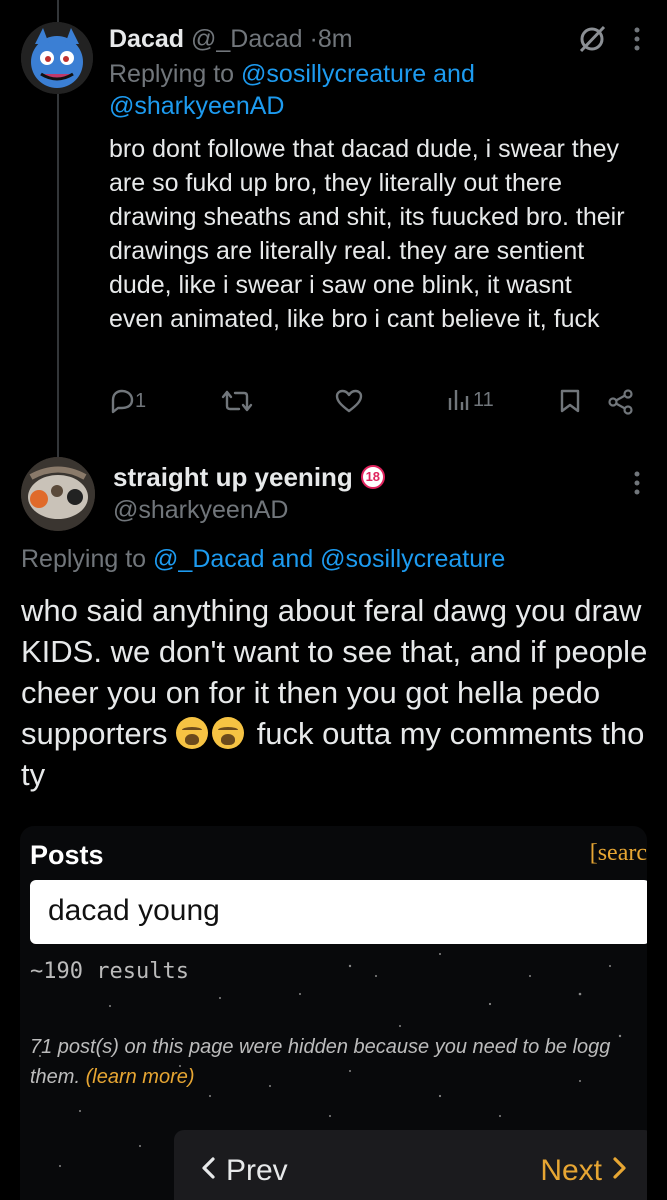  Describe the element at coordinates (458, 400) in the screenshot. I see `views-icon` at that location.